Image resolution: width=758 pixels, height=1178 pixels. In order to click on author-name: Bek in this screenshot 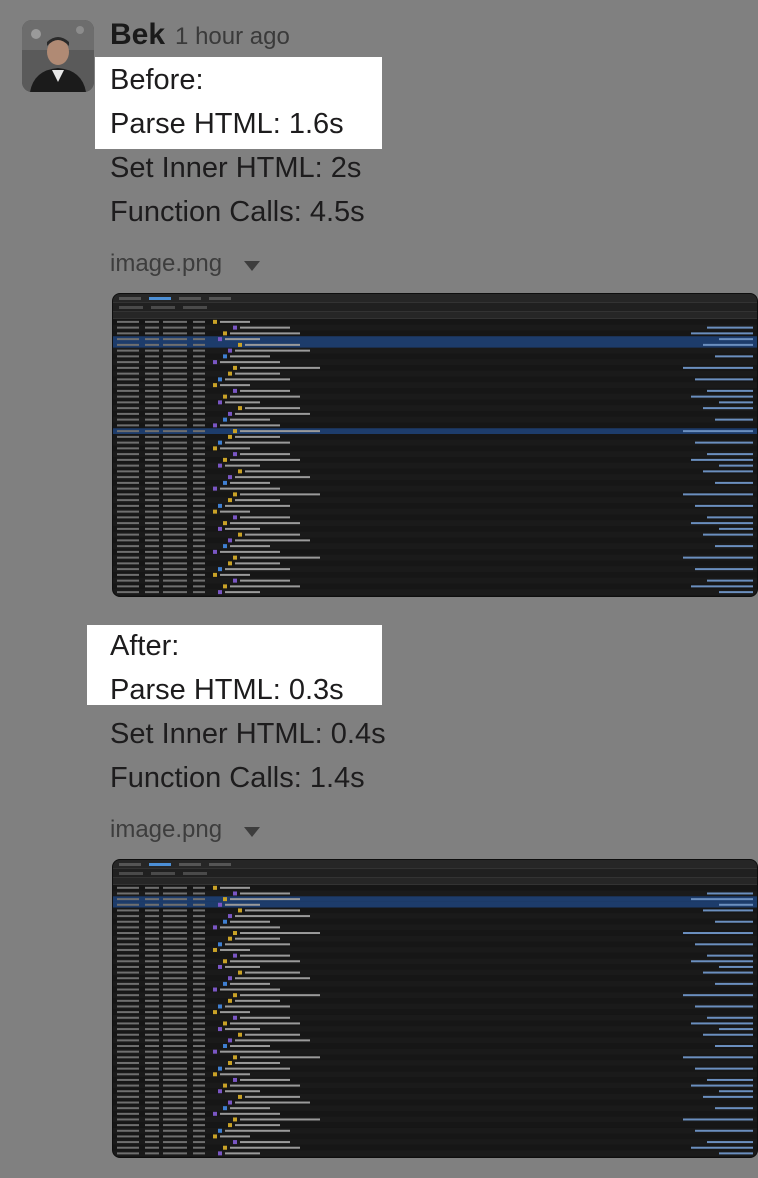, I will do `click(137, 34)`.